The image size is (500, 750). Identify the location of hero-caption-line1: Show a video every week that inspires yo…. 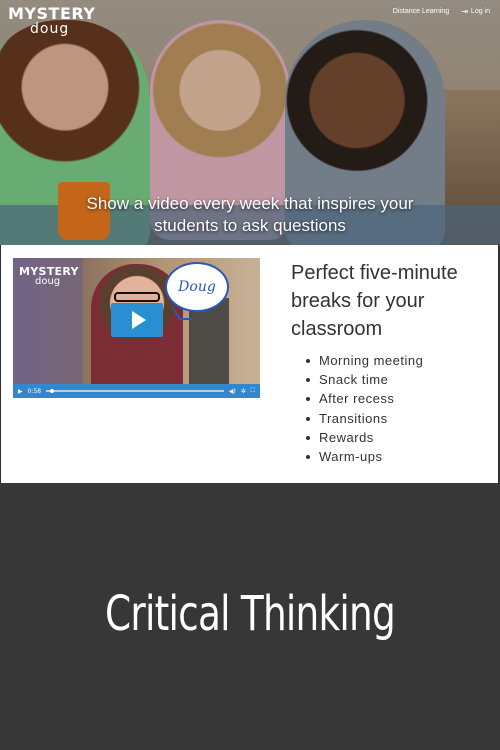
(250, 203).